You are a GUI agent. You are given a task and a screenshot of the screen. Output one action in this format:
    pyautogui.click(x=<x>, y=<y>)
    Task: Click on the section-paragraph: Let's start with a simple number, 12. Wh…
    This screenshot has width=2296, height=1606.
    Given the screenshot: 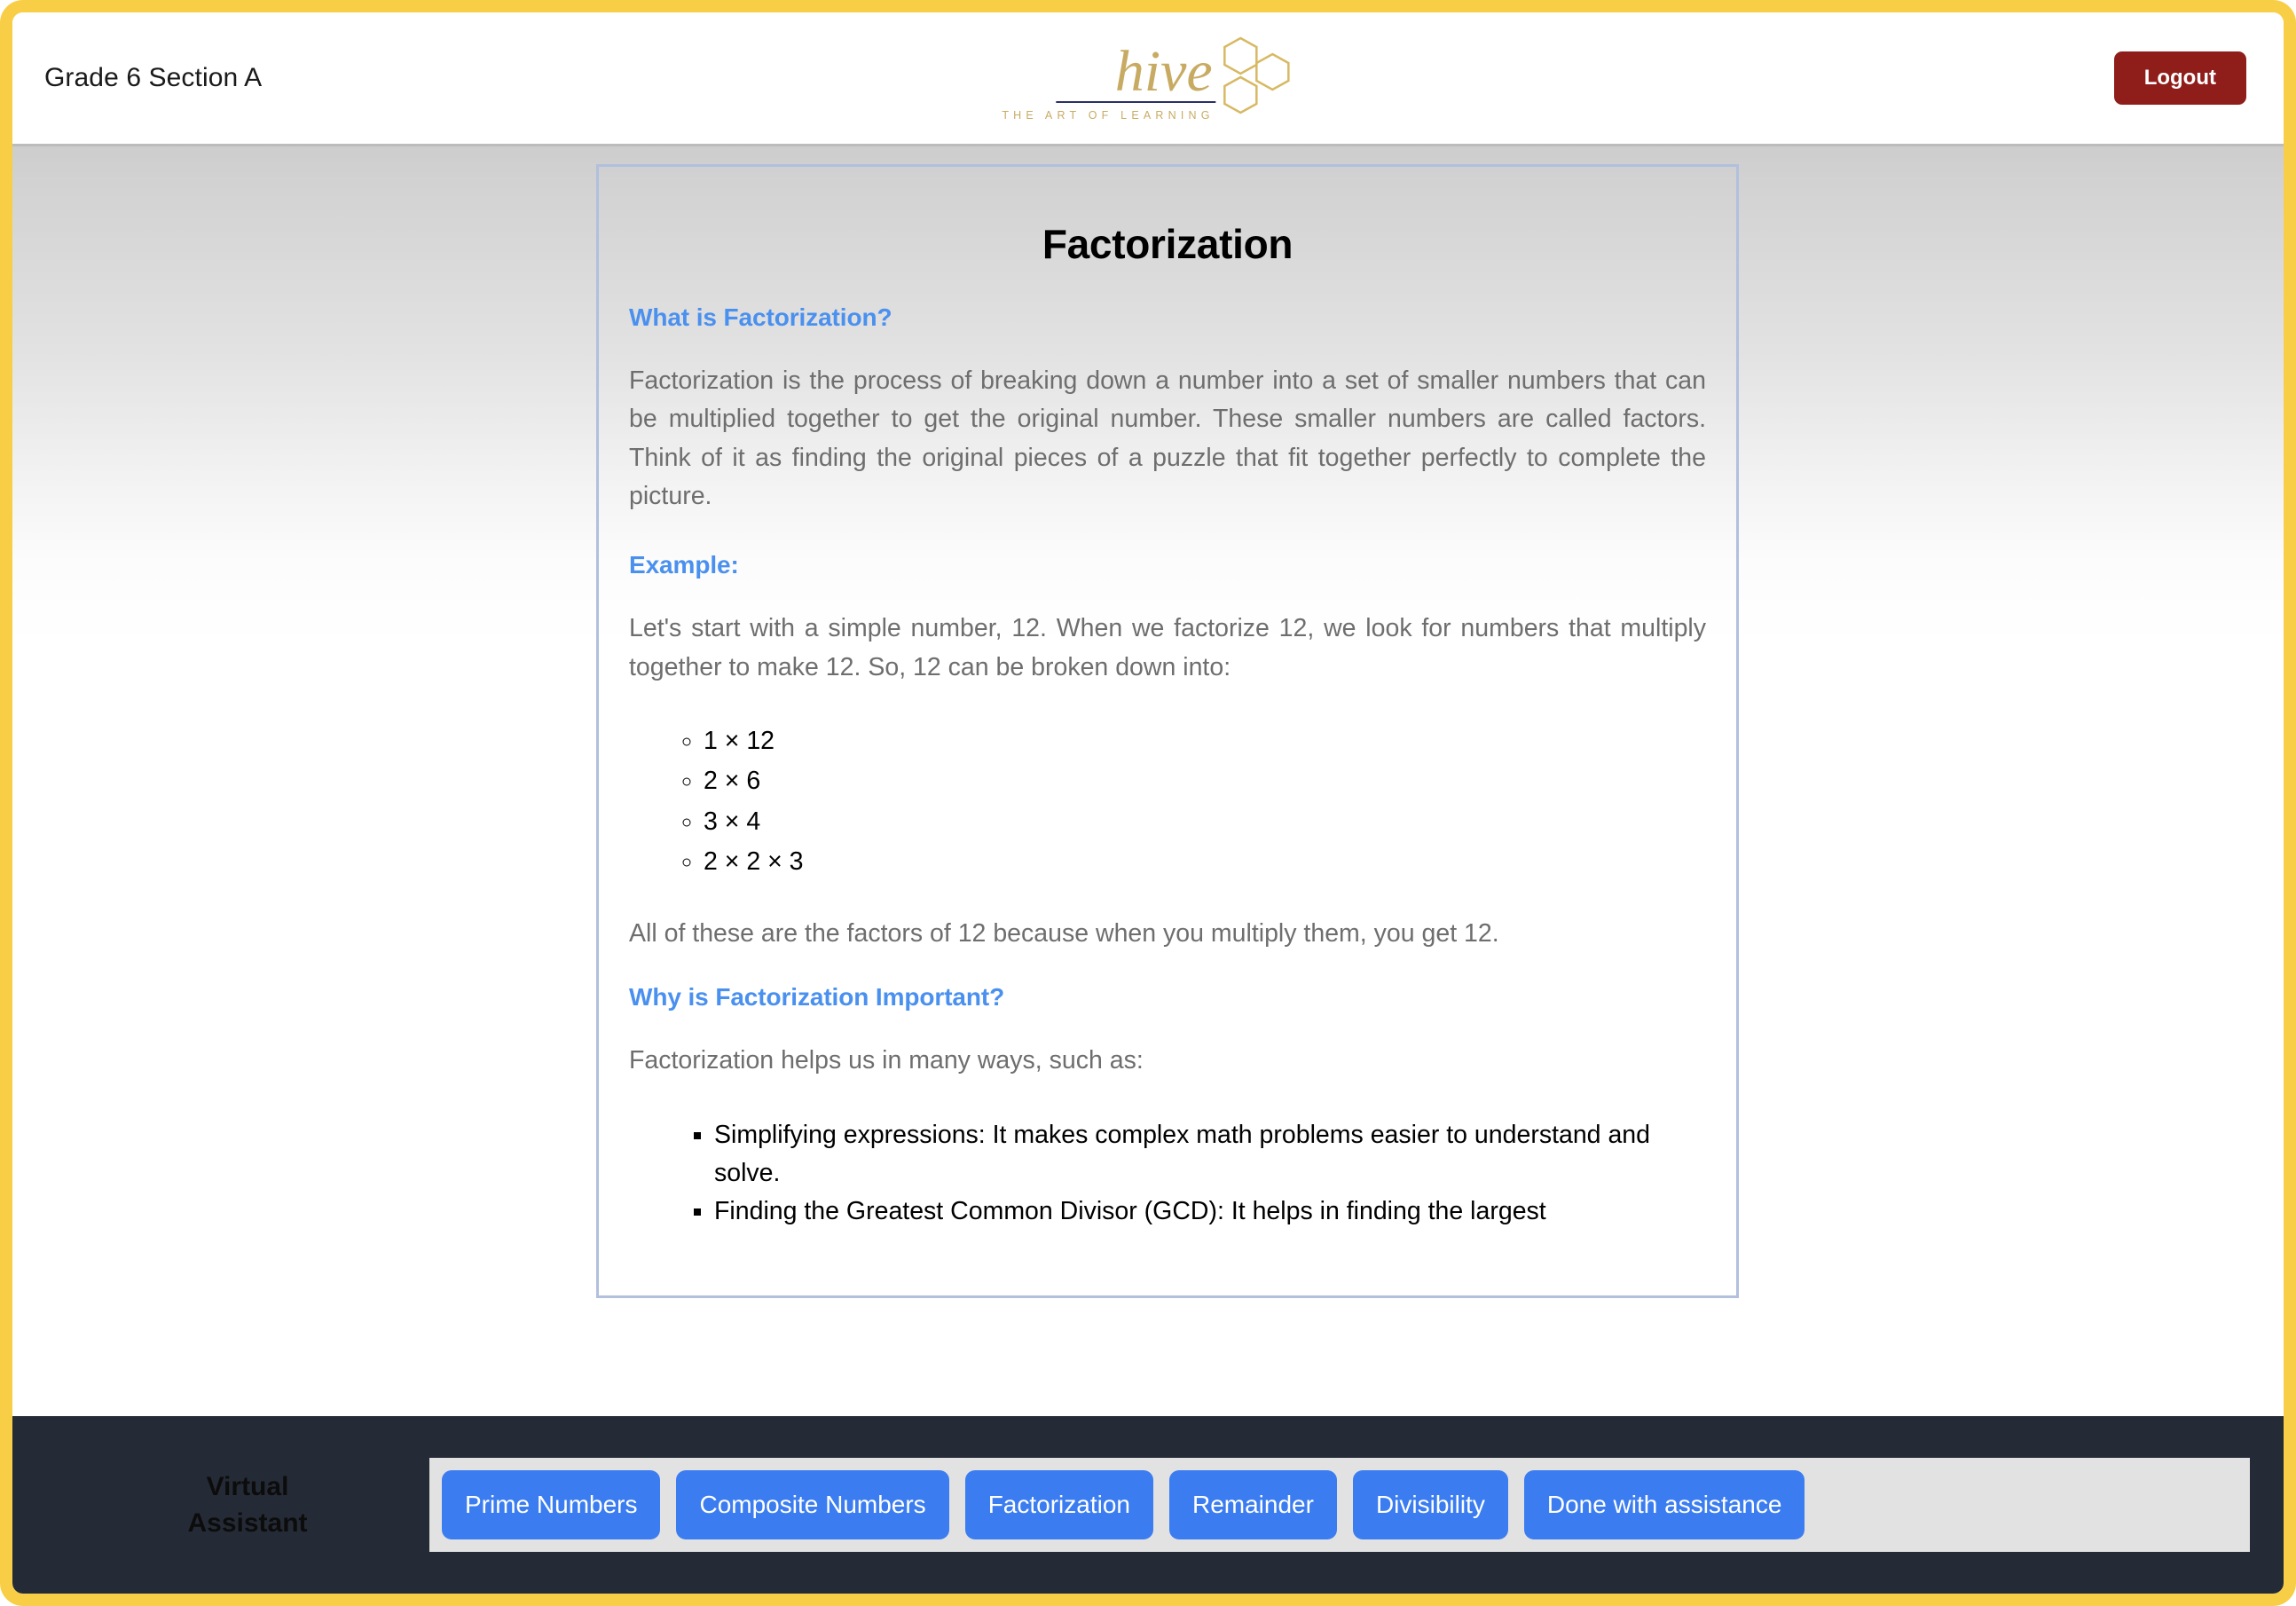 What is the action you would take?
    pyautogui.click(x=1167, y=648)
    